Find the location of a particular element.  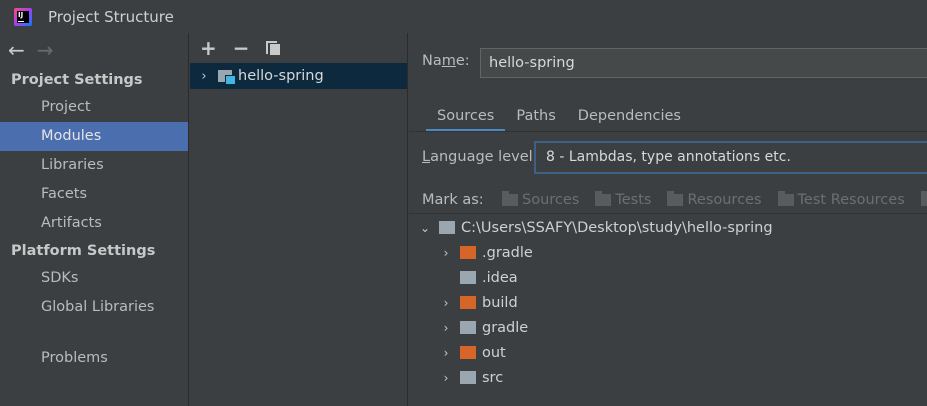

mark-sources-label: Sources is located at coordinates (551, 200).